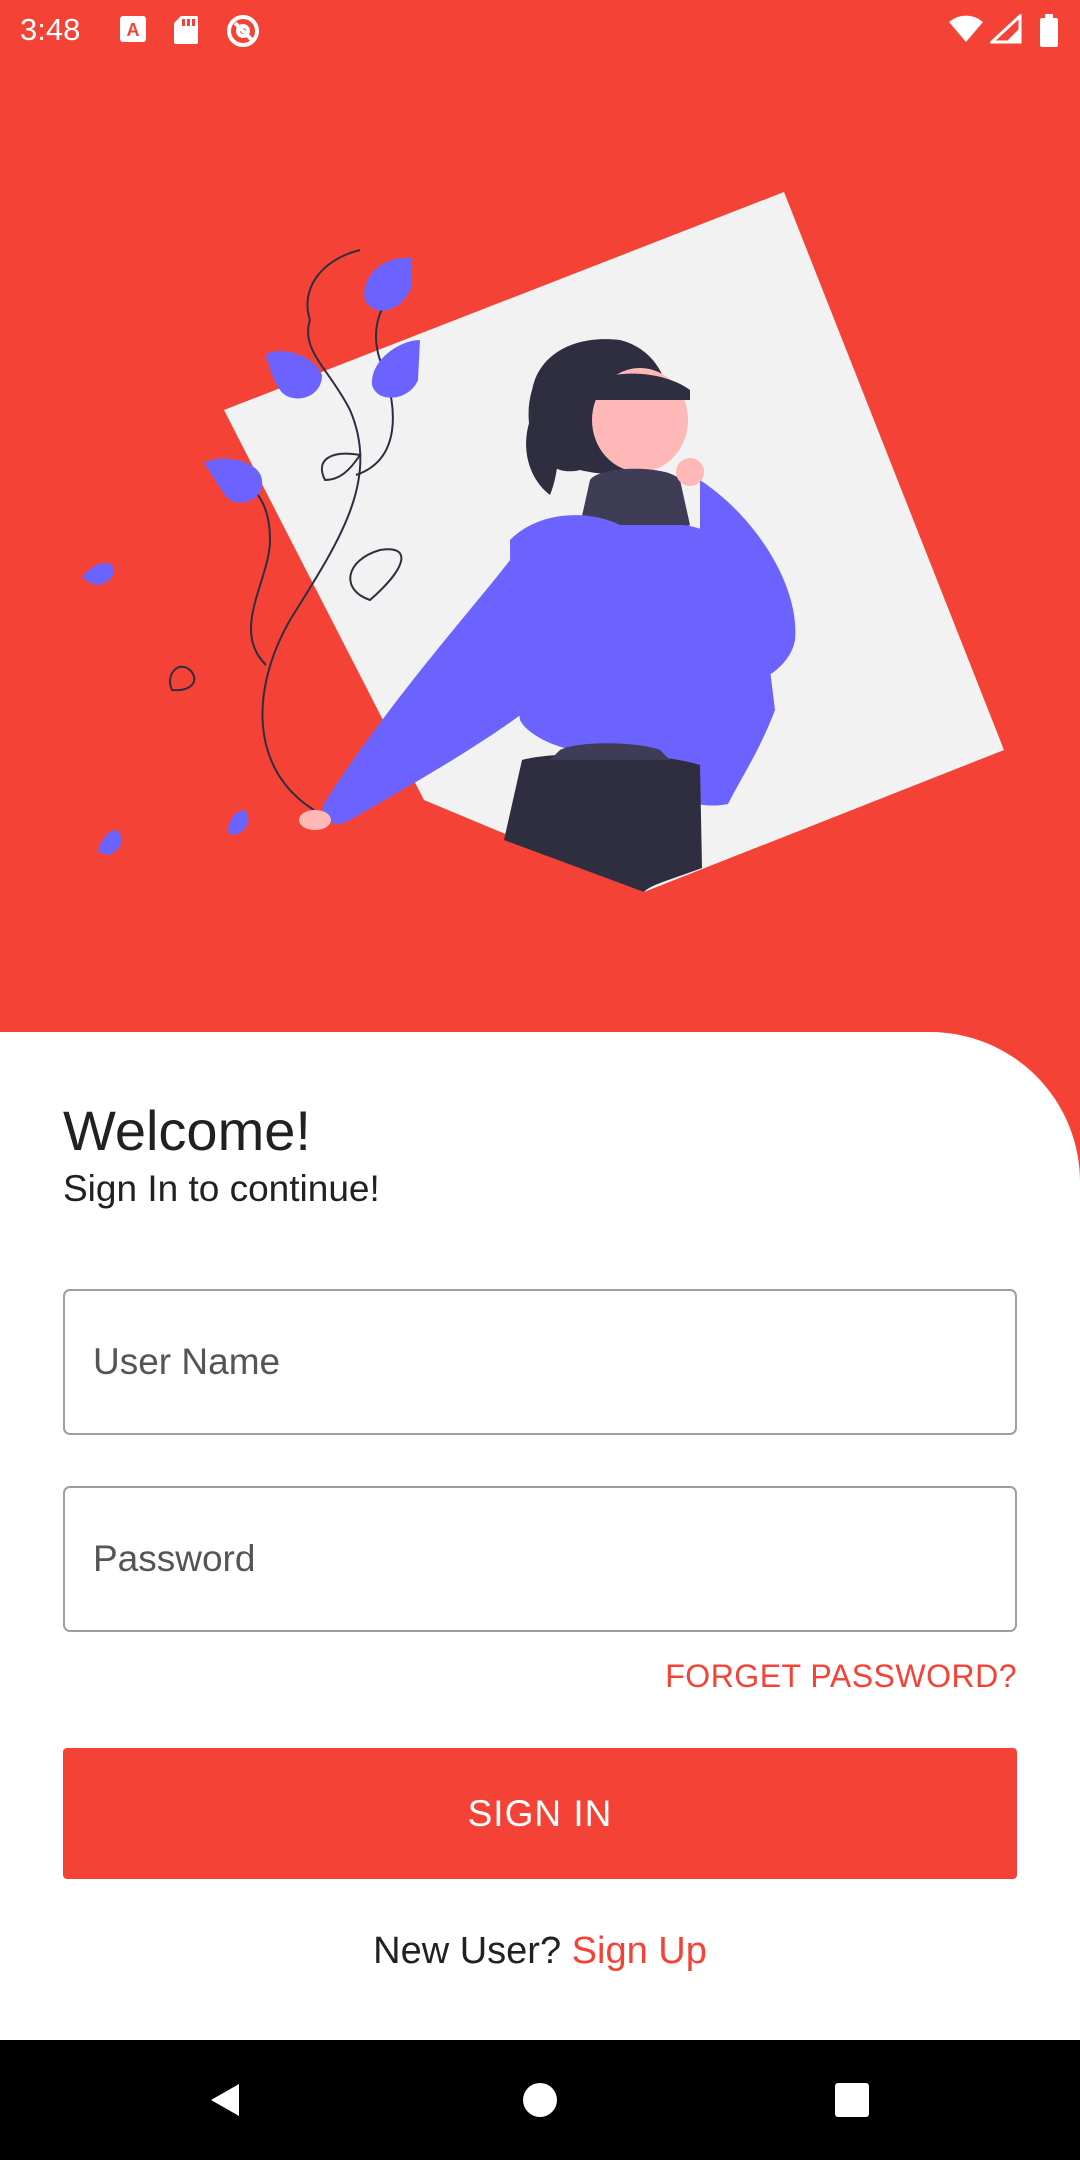 This screenshot has height=2160, width=1080. What do you see at coordinates (1006, 29) in the screenshot?
I see `signal-icon` at bounding box center [1006, 29].